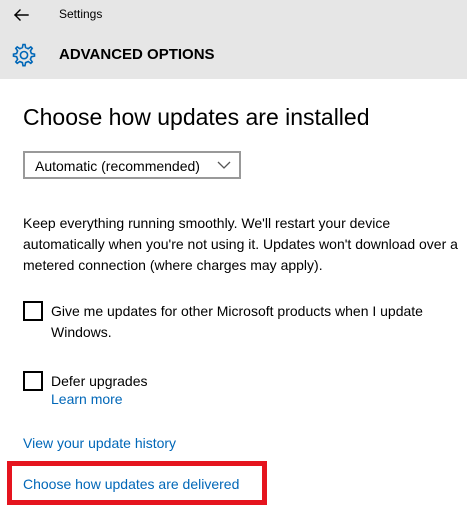 The height and width of the screenshot is (517, 467). Describe the element at coordinates (24, 55) in the screenshot. I see `gear-icon` at that location.